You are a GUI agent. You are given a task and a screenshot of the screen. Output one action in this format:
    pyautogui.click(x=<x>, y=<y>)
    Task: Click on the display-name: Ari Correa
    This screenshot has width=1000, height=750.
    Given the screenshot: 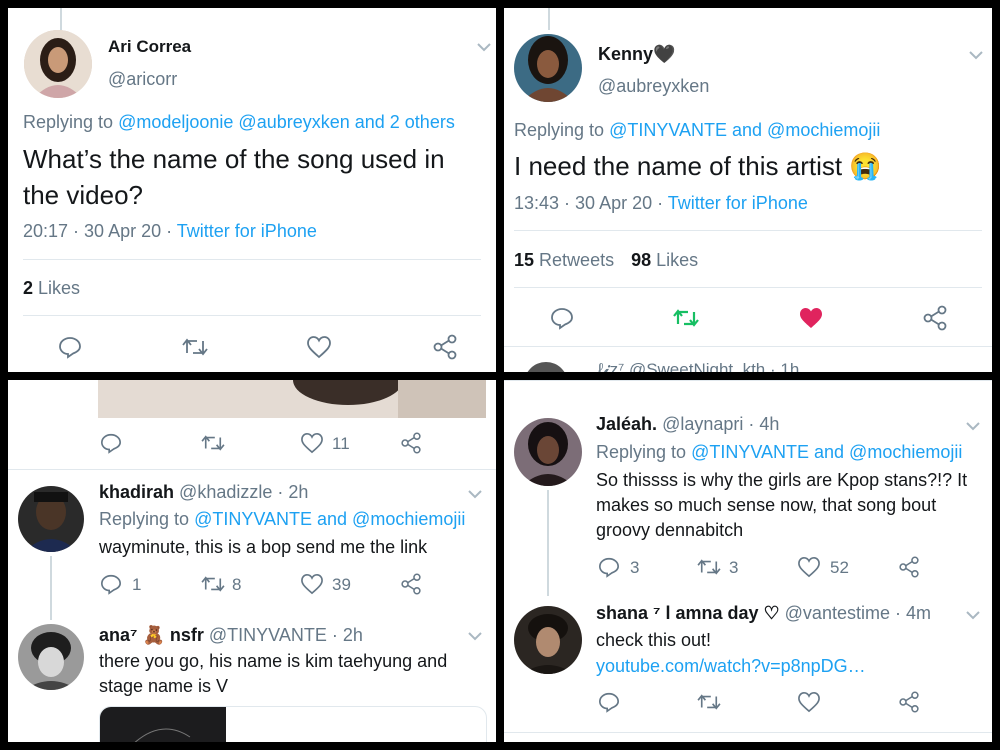 What is the action you would take?
    pyautogui.click(x=149, y=47)
    